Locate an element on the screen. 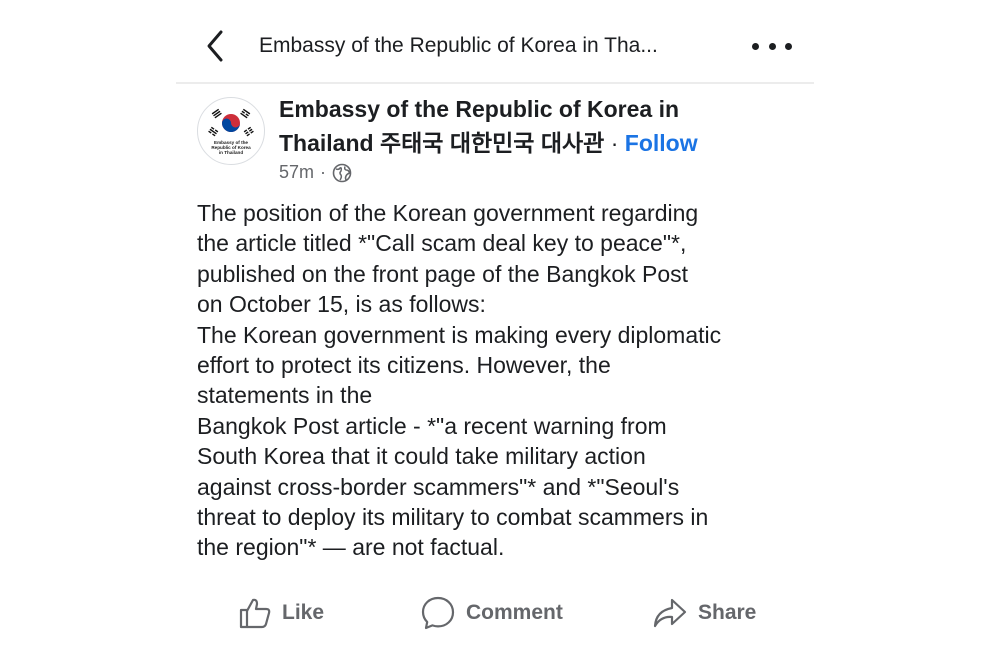 The height and width of the screenshot is (660, 990). body-line: on October 15, is as follows: is located at coordinates (341, 304).